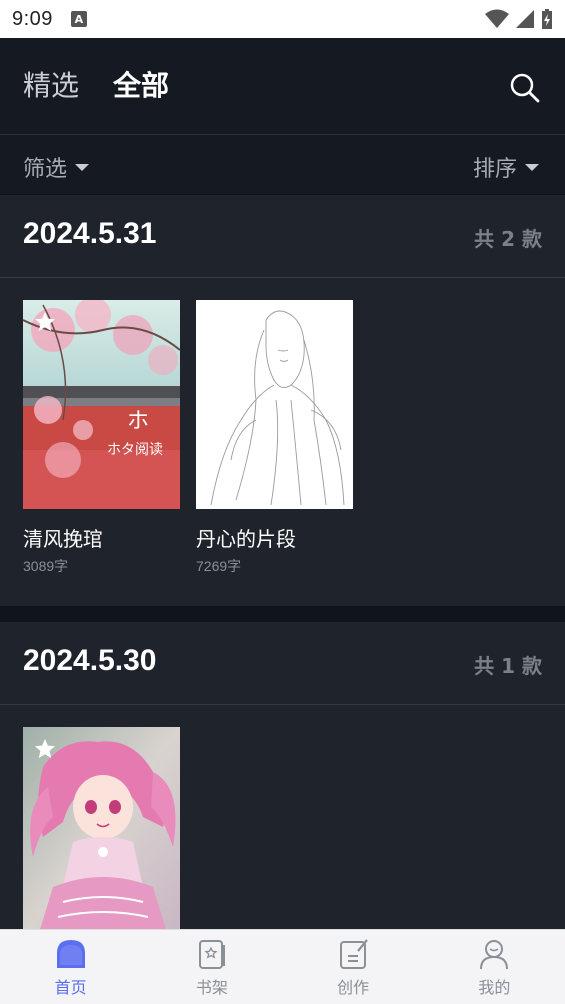 Image resolution: width=565 pixels, height=1004 pixels. I want to click on filter-bar: 筛选 排序, so click(282, 164).